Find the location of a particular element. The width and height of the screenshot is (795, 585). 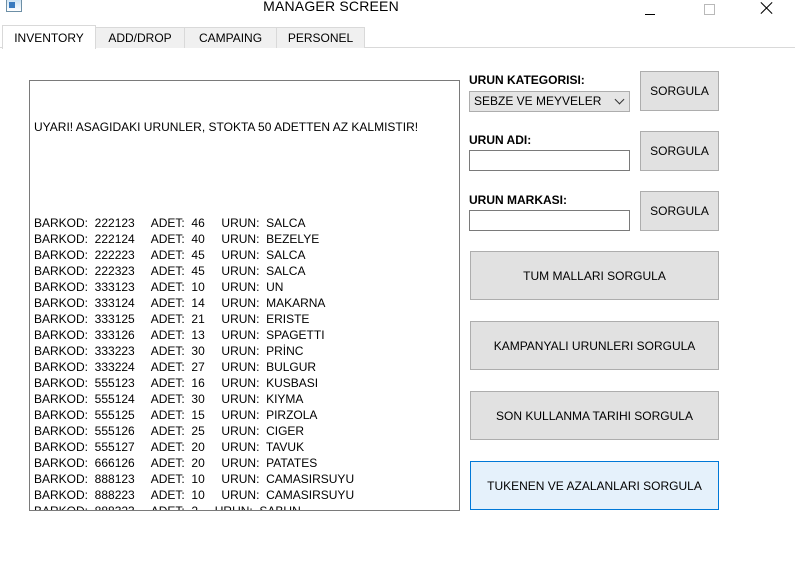

tab-campaing: CAMPAING is located at coordinates (230, 37).